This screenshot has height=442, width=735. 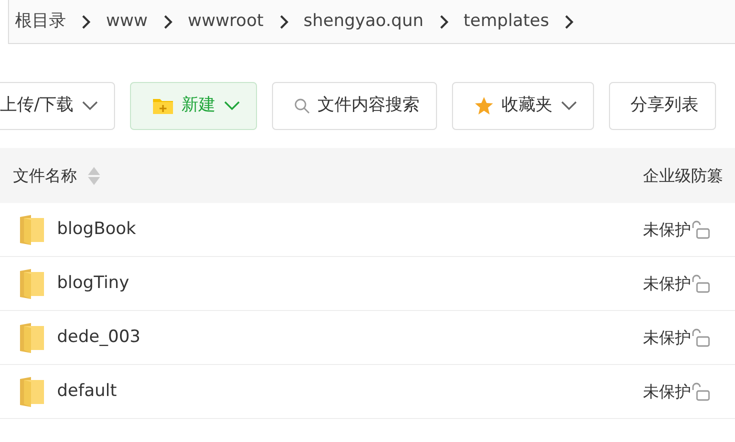 I want to click on column-header: 企业级防篡, so click(x=683, y=175).